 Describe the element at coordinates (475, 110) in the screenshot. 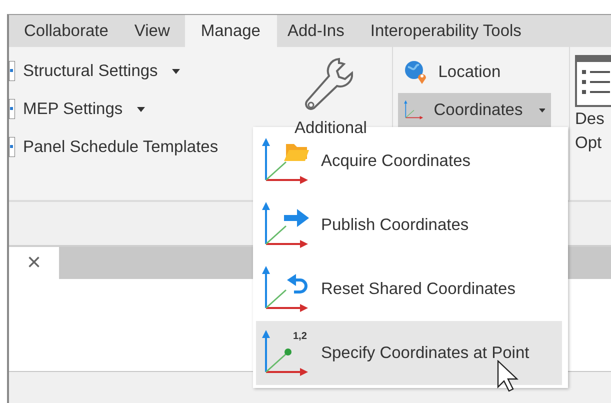

I see `coordinates-button: Coordinates` at that location.